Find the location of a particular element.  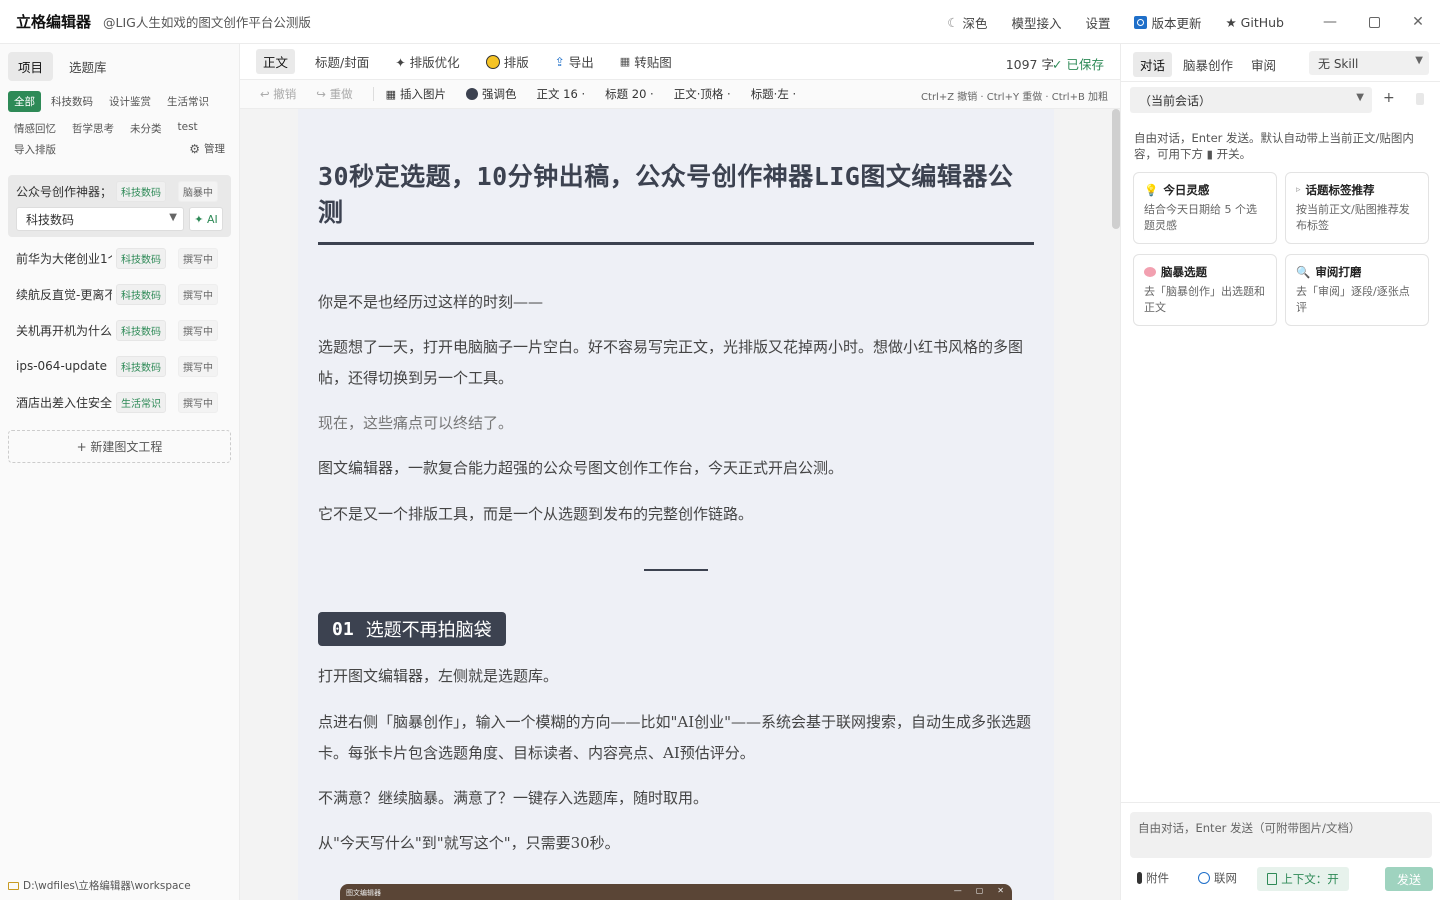

embedded-screenshot: 图文编辑器 — ▢ ✕ is located at coordinates (676, 892).